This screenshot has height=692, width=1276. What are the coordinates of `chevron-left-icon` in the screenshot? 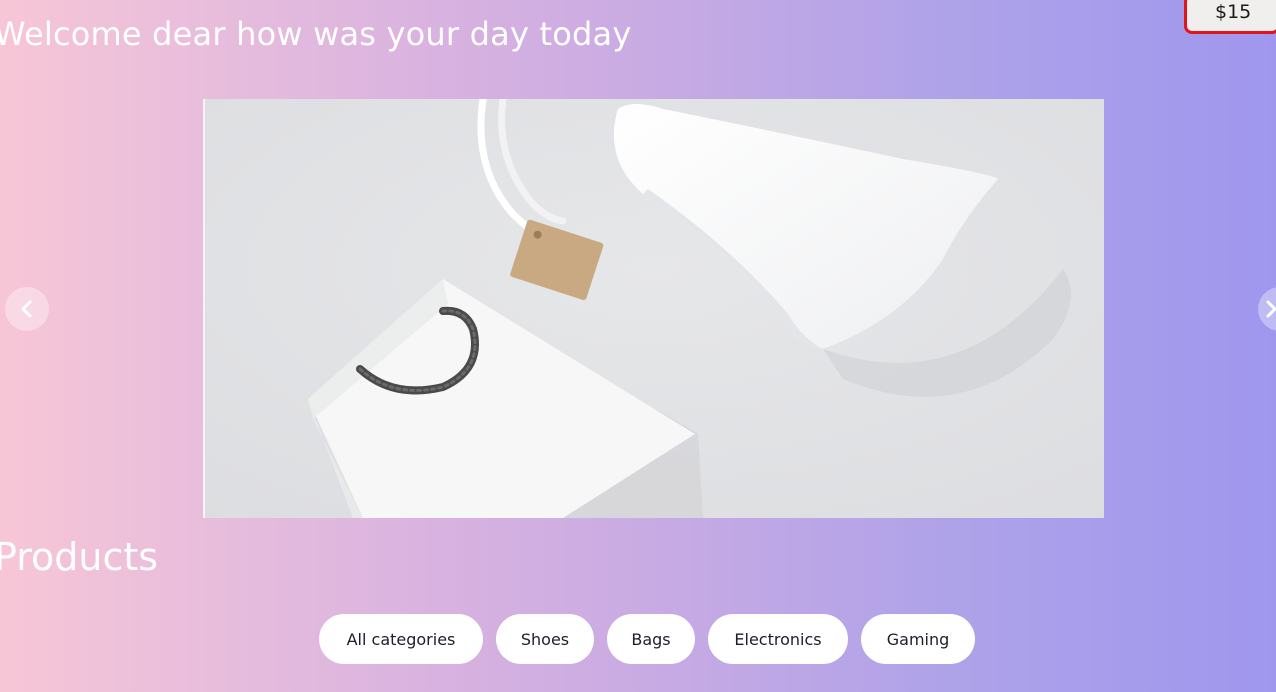 It's located at (26, 309).